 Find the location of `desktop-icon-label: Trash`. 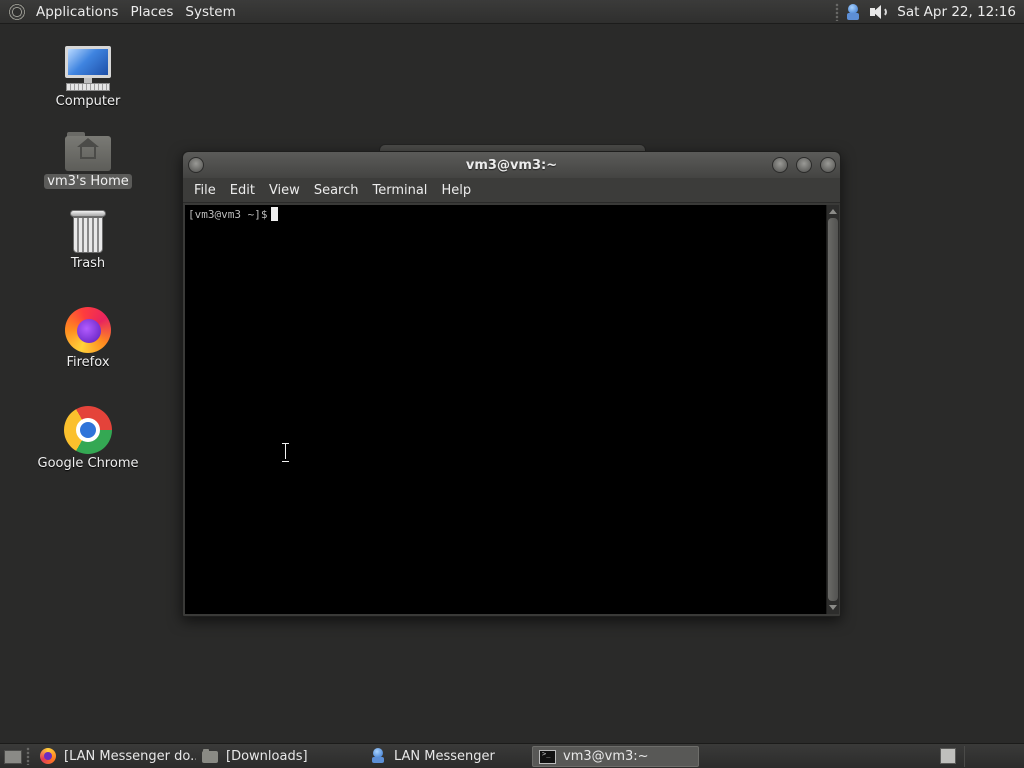

desktop-icon-label: Trash is located at coordinates (88, 263).